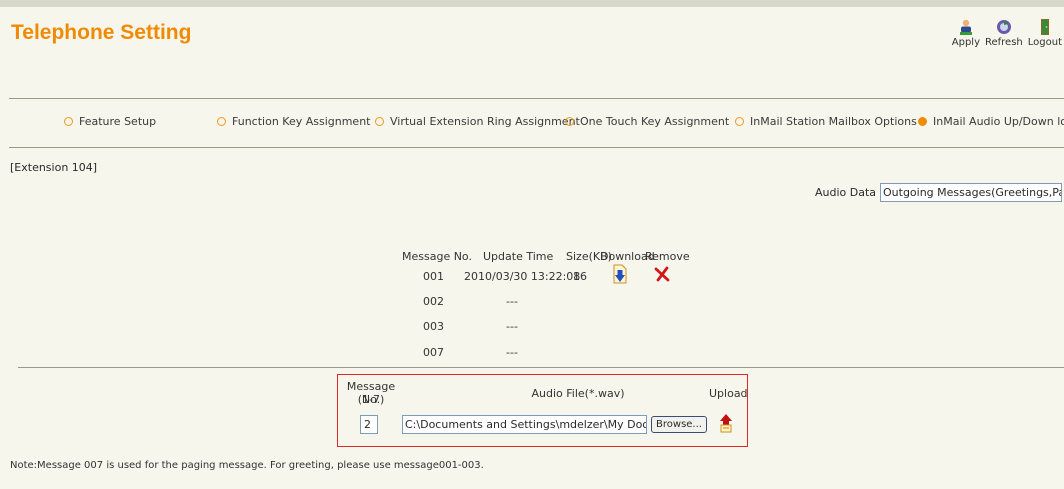 The image size is (1064, 489). Describe the element at coordinates (728, 393) in the screenshot. I see `upload-label: Upload` at that location.